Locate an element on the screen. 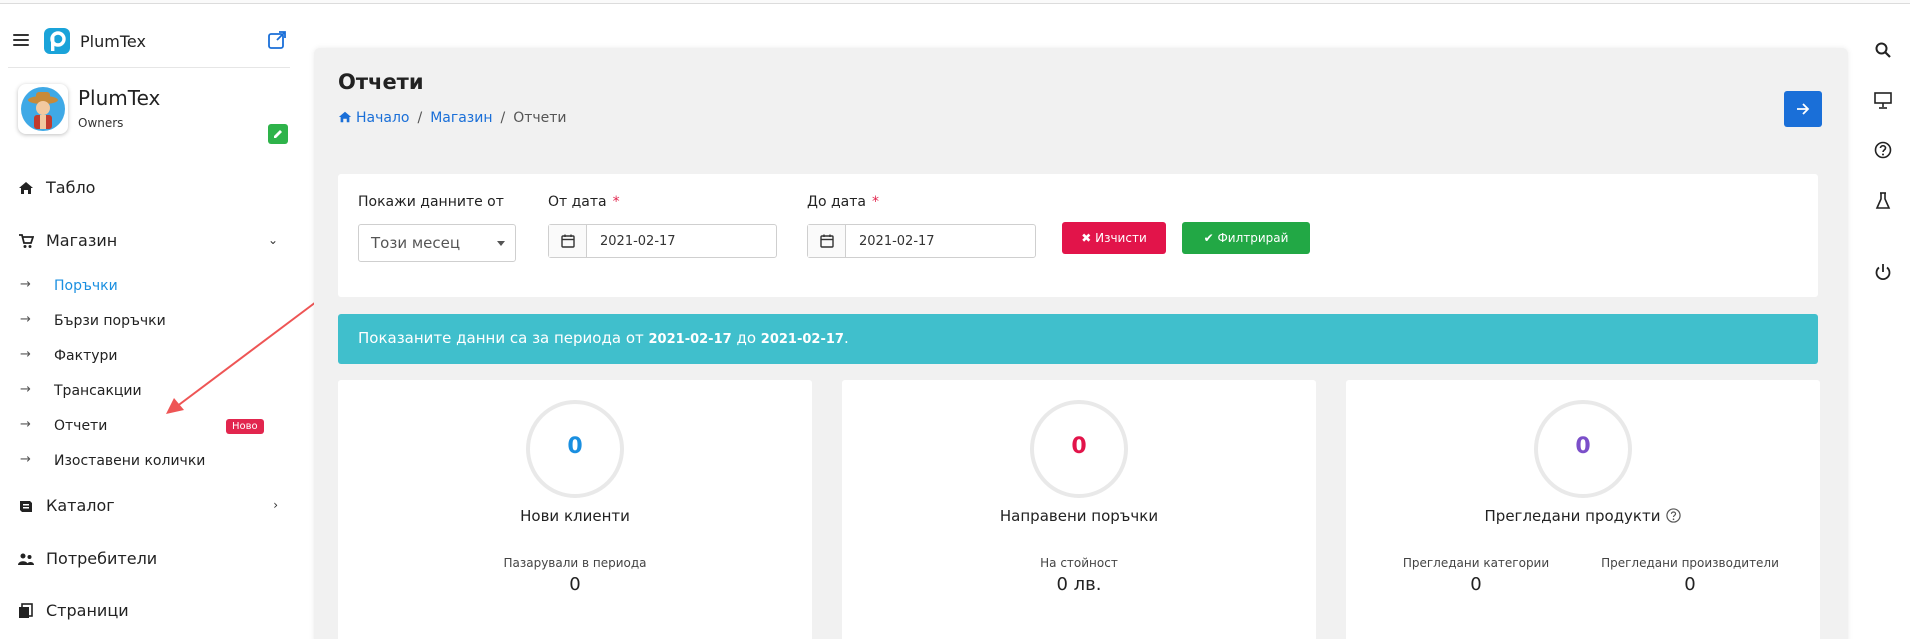 The width and height of the screenshot is (1910, 639). breadcrumb-current: Отчети is located at coordinates (540, 118).